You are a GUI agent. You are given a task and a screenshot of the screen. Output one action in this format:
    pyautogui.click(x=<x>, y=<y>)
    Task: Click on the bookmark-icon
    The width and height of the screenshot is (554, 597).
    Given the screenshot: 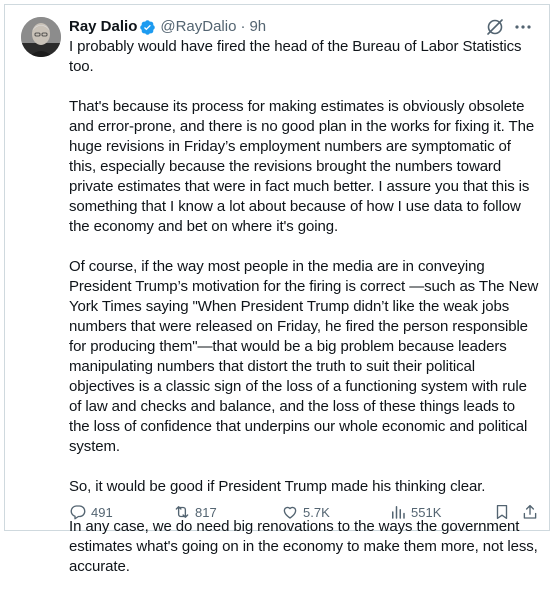 What is the action you would take?
    pyautogui.click(x=502, y=512)
    